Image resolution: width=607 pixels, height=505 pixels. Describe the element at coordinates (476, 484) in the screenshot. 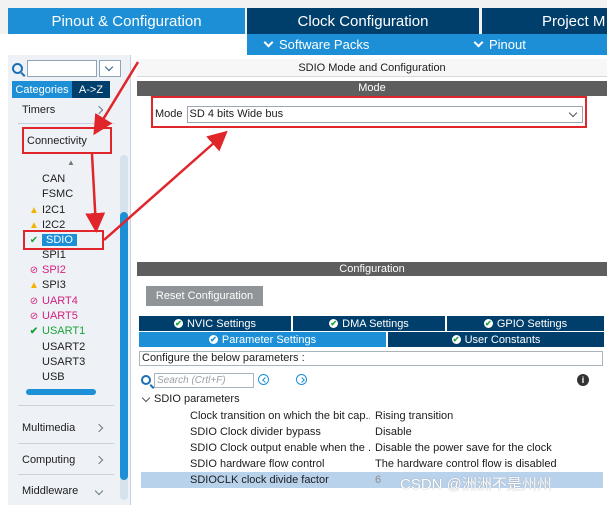

I see `watermark-text: CSDN @洲洲不是州州` at that location.